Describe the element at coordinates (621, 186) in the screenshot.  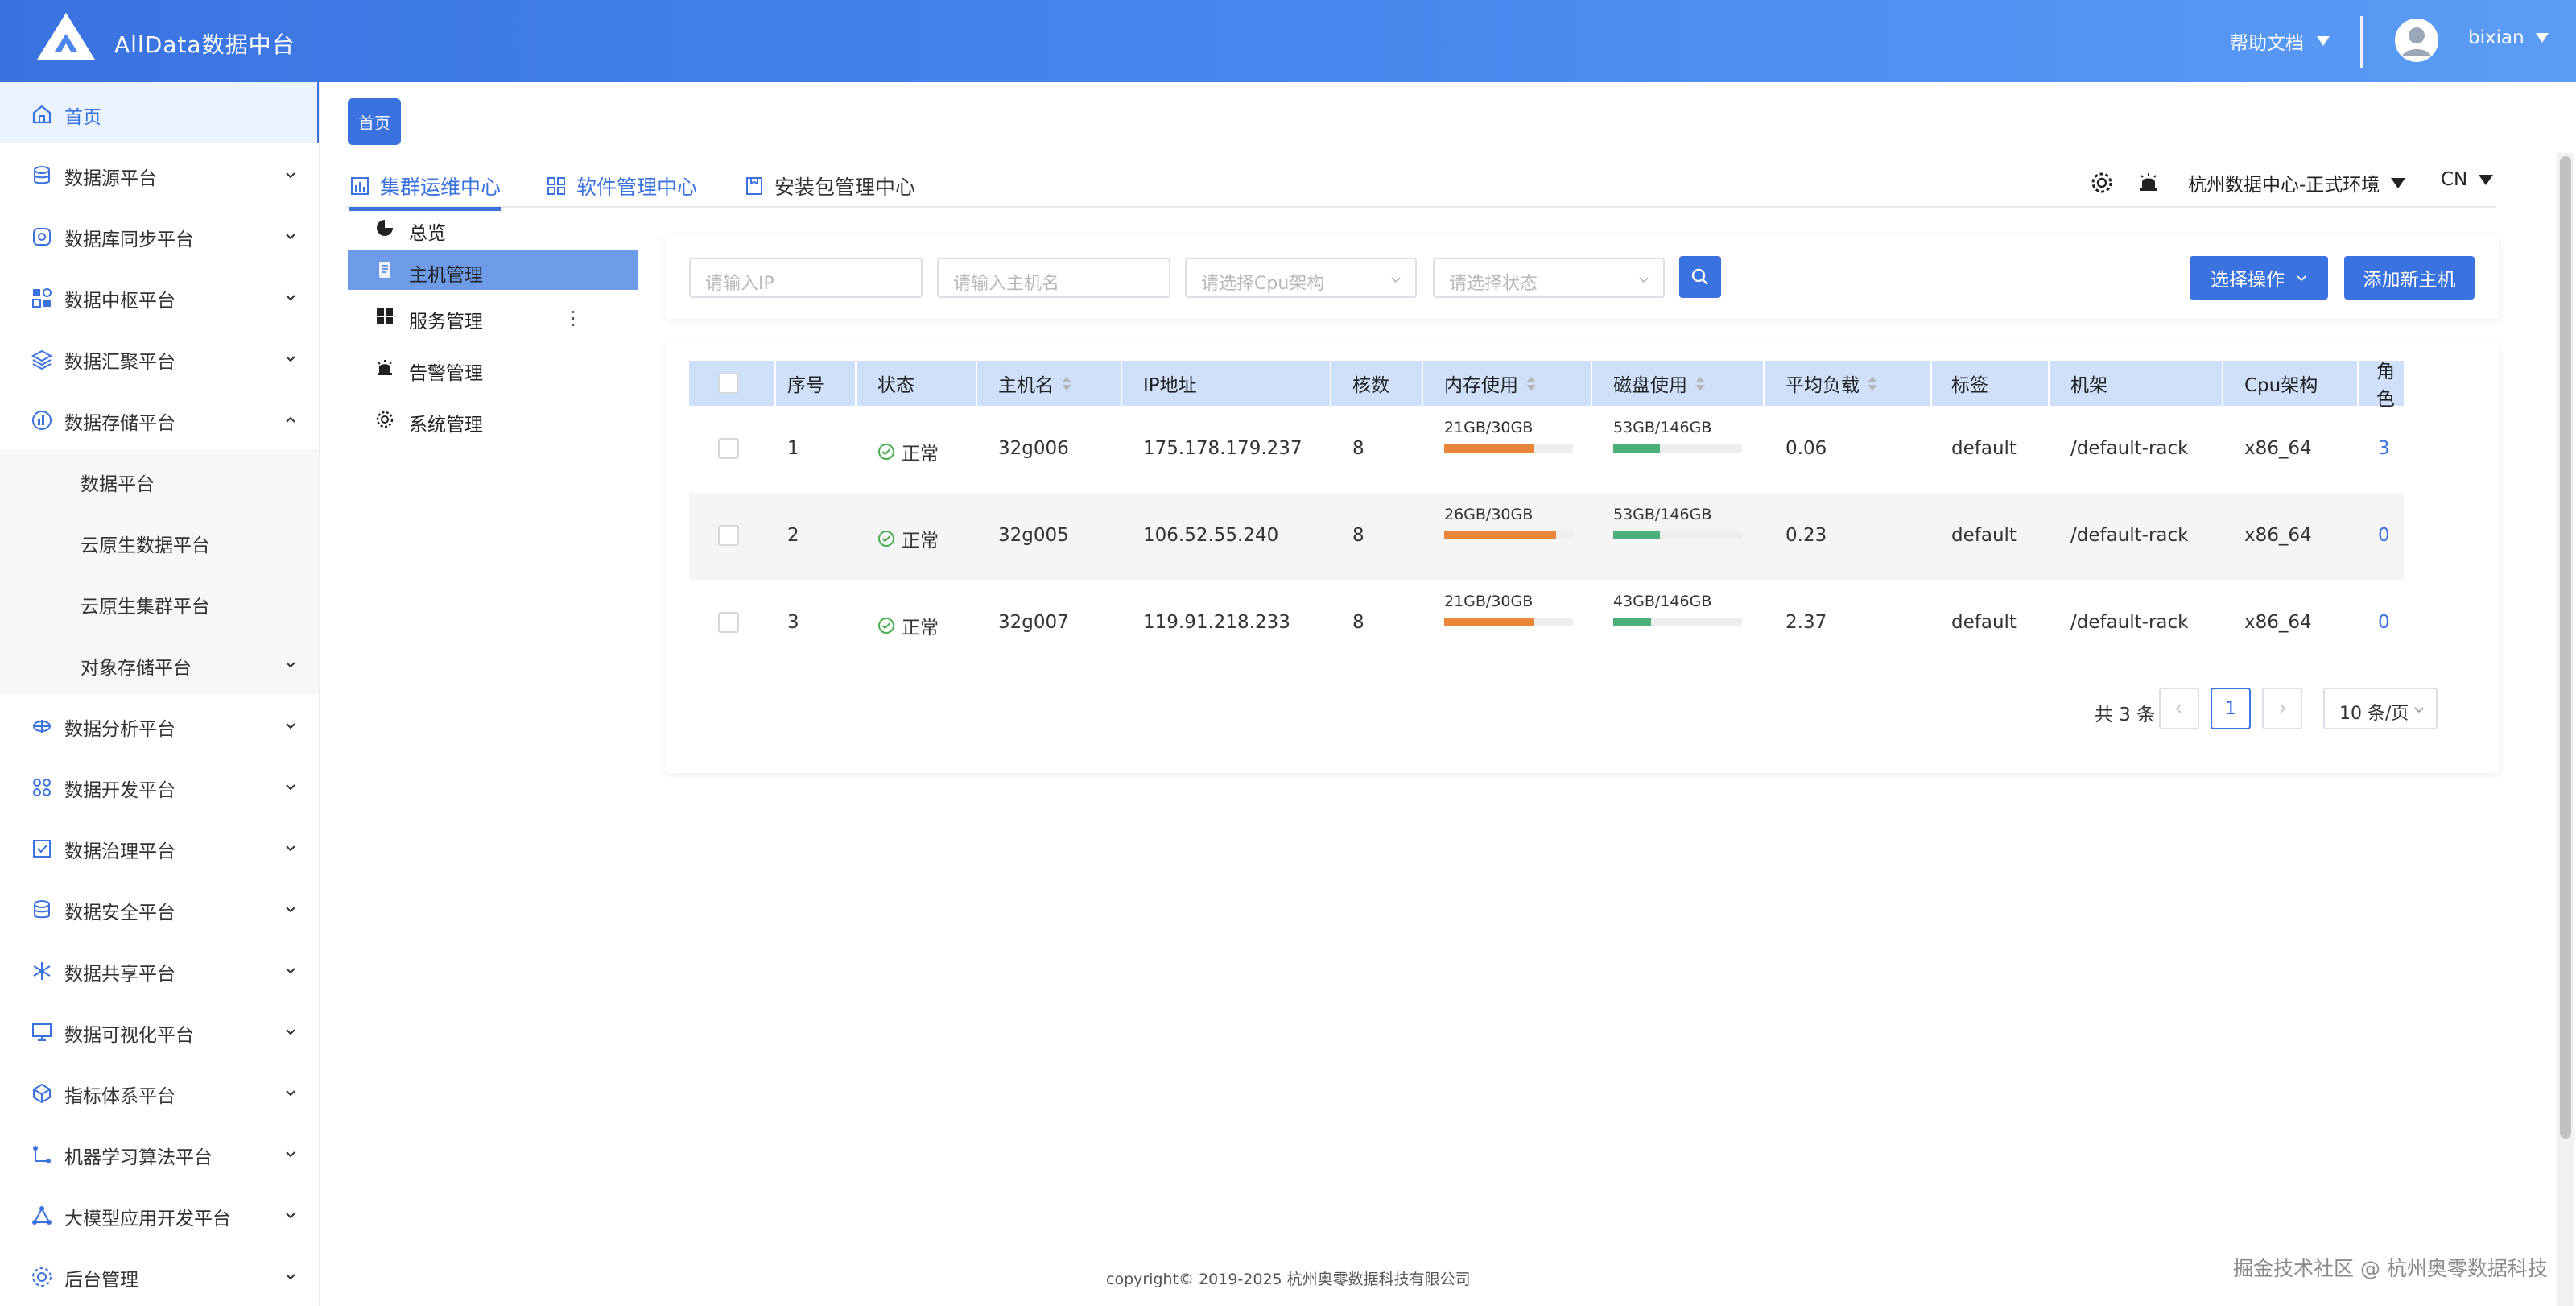
I see `tab-software-mgmt: 软件管理中心` at that location.